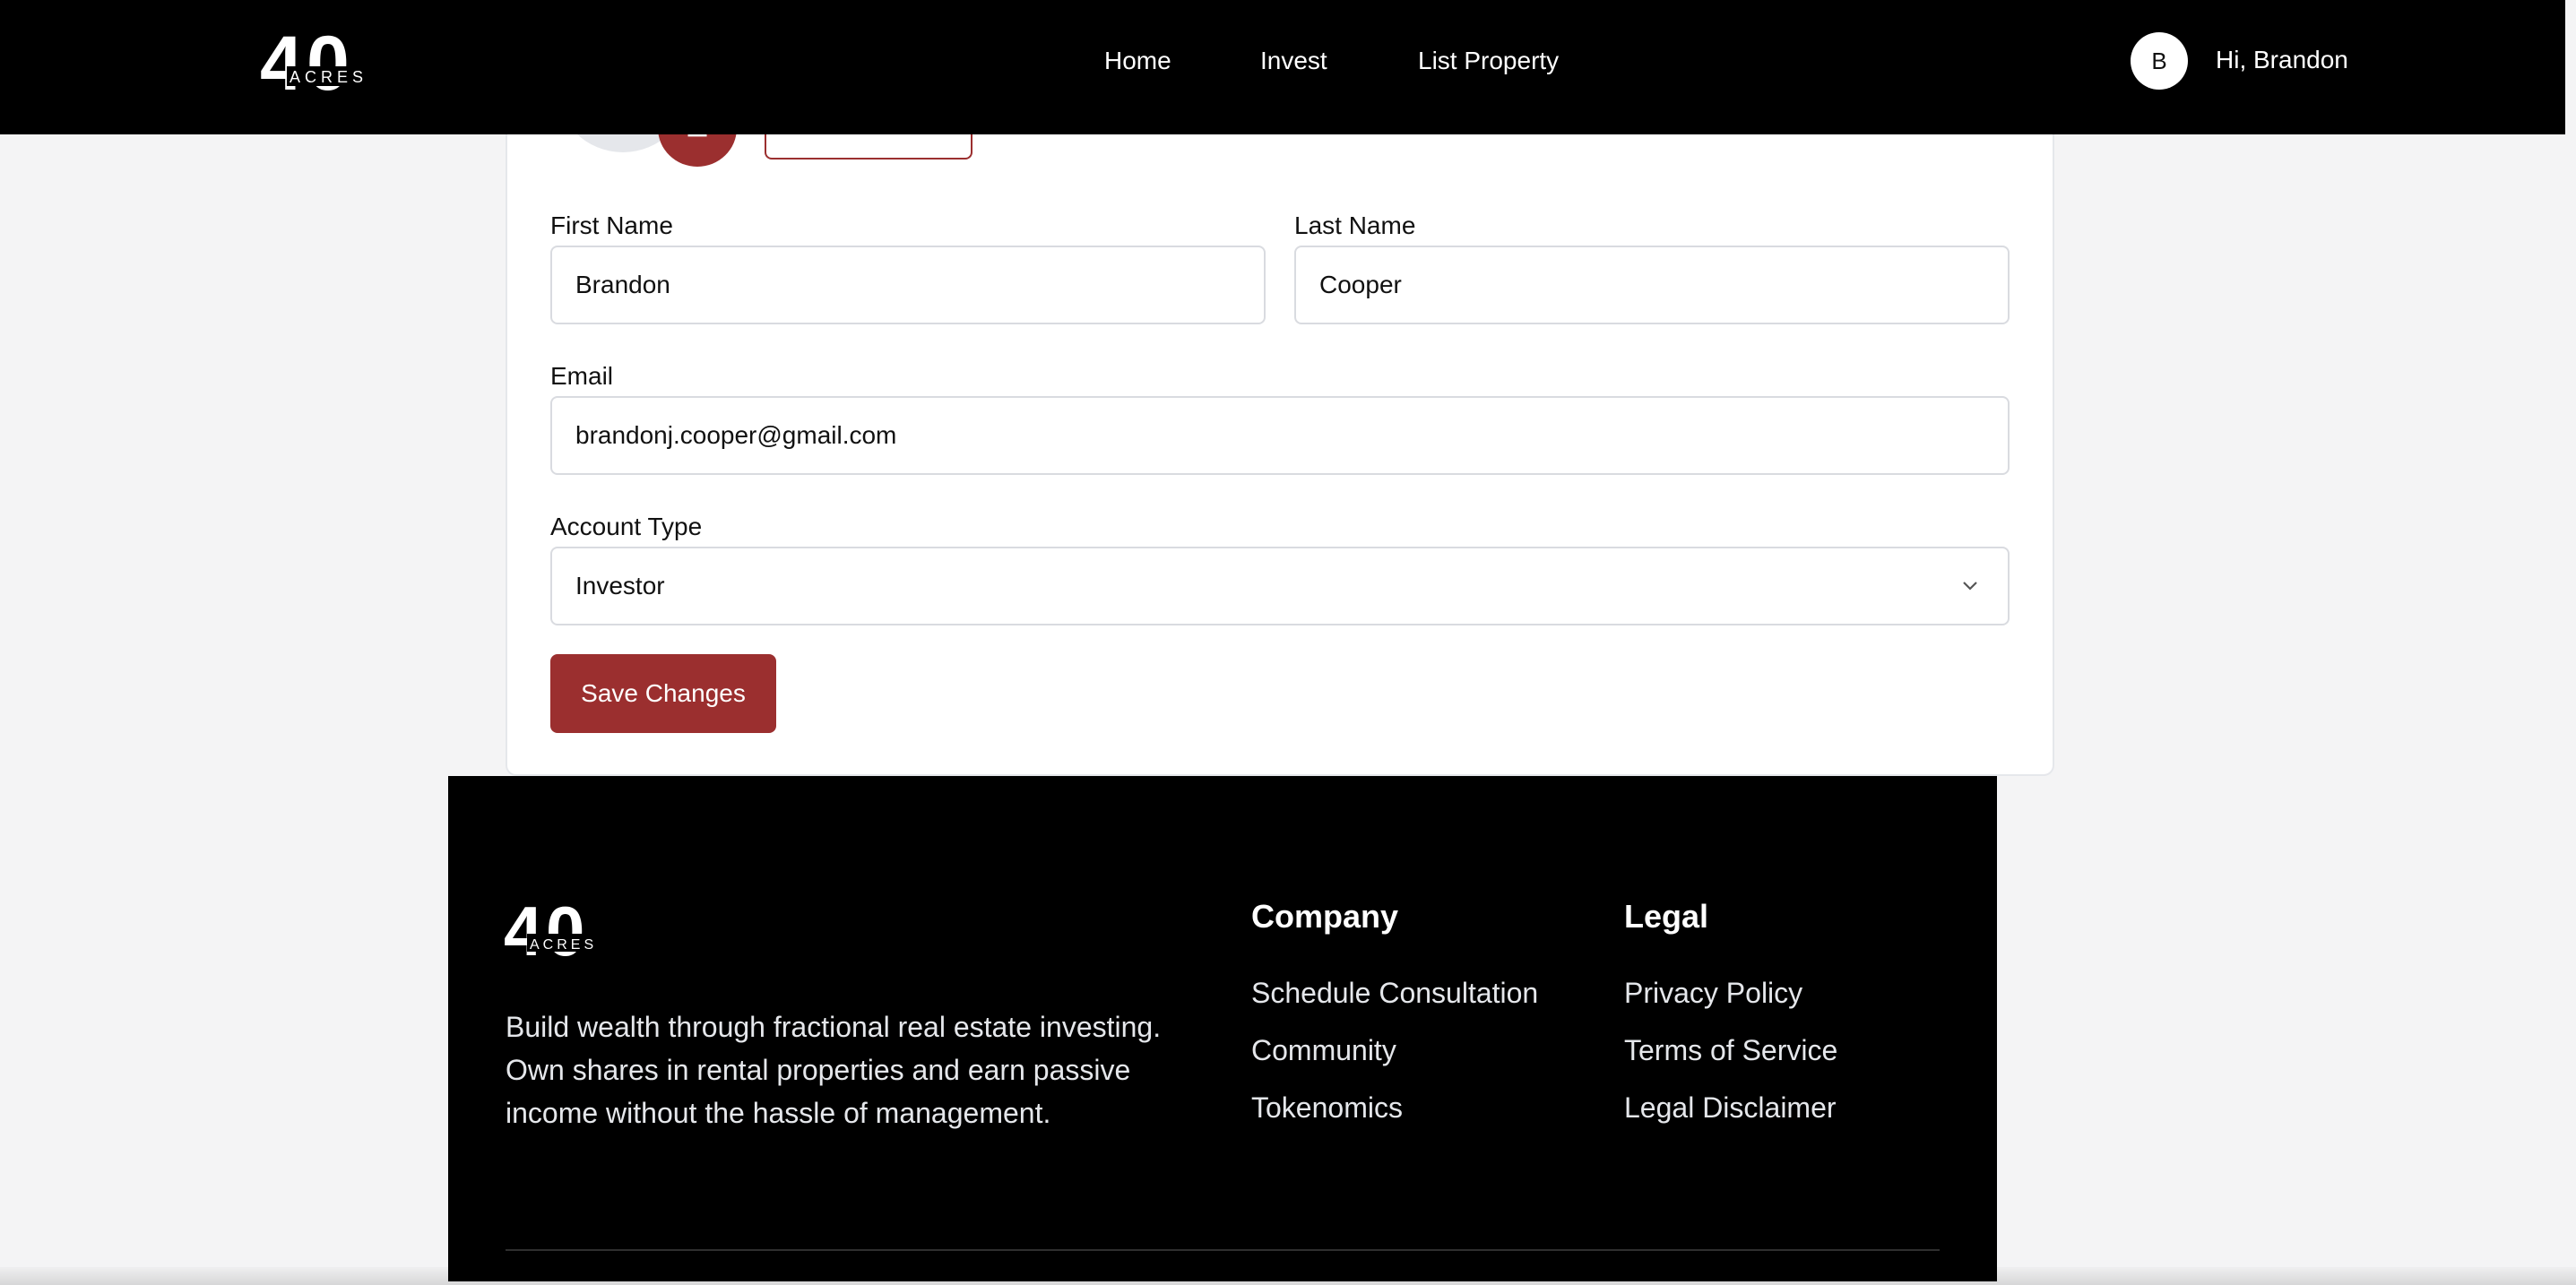  Describe the element at coordinates (620, 585) in the screenshot. I see `account-type-value: Investor` at that location.